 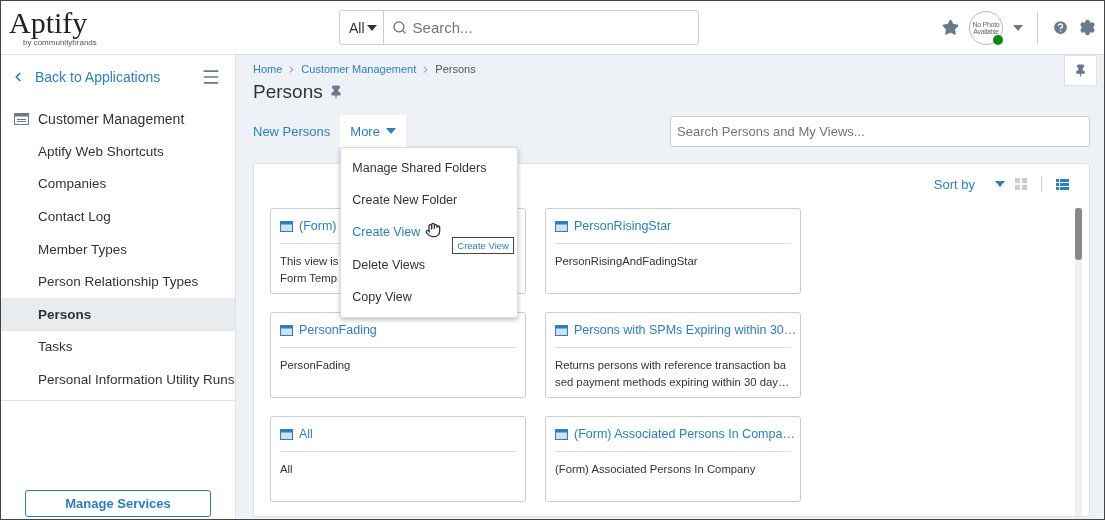 What do you see at coordinates (308, 278) in the screenshot?
I see `card-description-line: Form Temp` at bounding box center [308, 278].